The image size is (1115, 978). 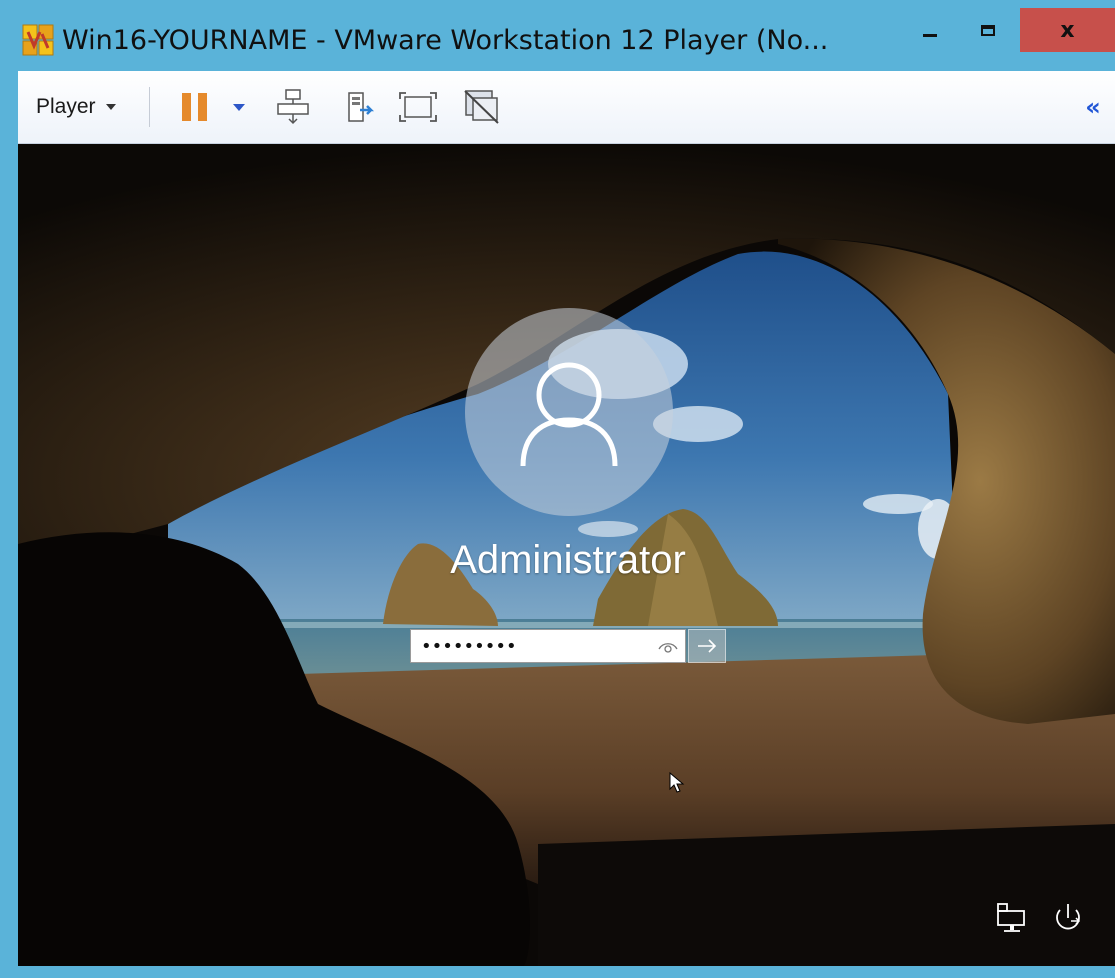 What do you see at coordinates (677, 782) in the screenshot?
I see `mouse-pointer-icon` at bounding box center [677, 782].